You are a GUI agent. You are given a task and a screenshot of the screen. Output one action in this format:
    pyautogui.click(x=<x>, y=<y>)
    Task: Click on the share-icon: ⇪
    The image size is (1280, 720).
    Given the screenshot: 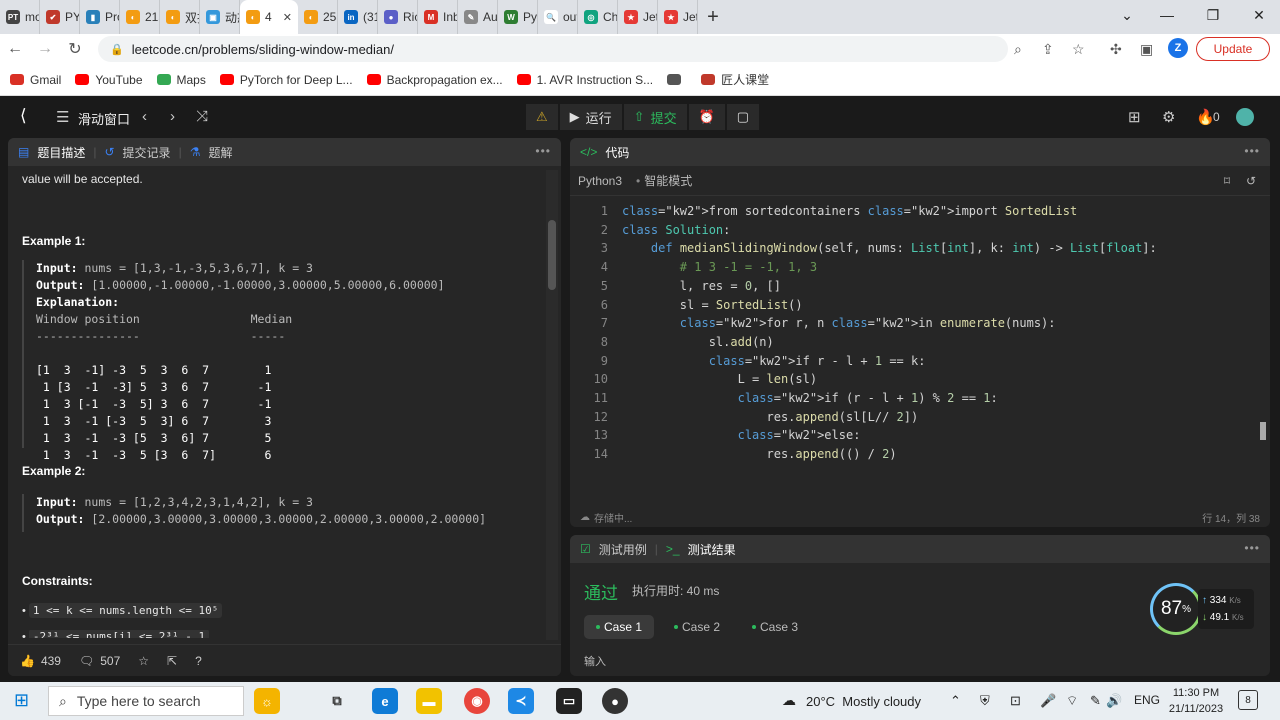 What is the action you would take?
    pyautogui.click(x=1048, y=49)
    